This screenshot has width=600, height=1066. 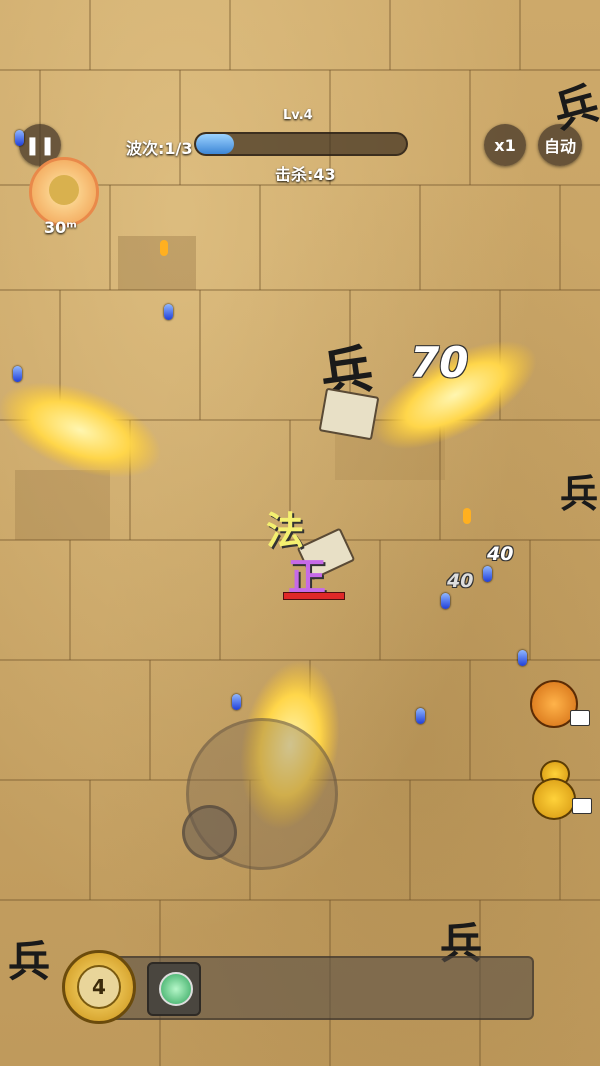 I want to click on scroll-item-icon, so click(x=349, y=414).